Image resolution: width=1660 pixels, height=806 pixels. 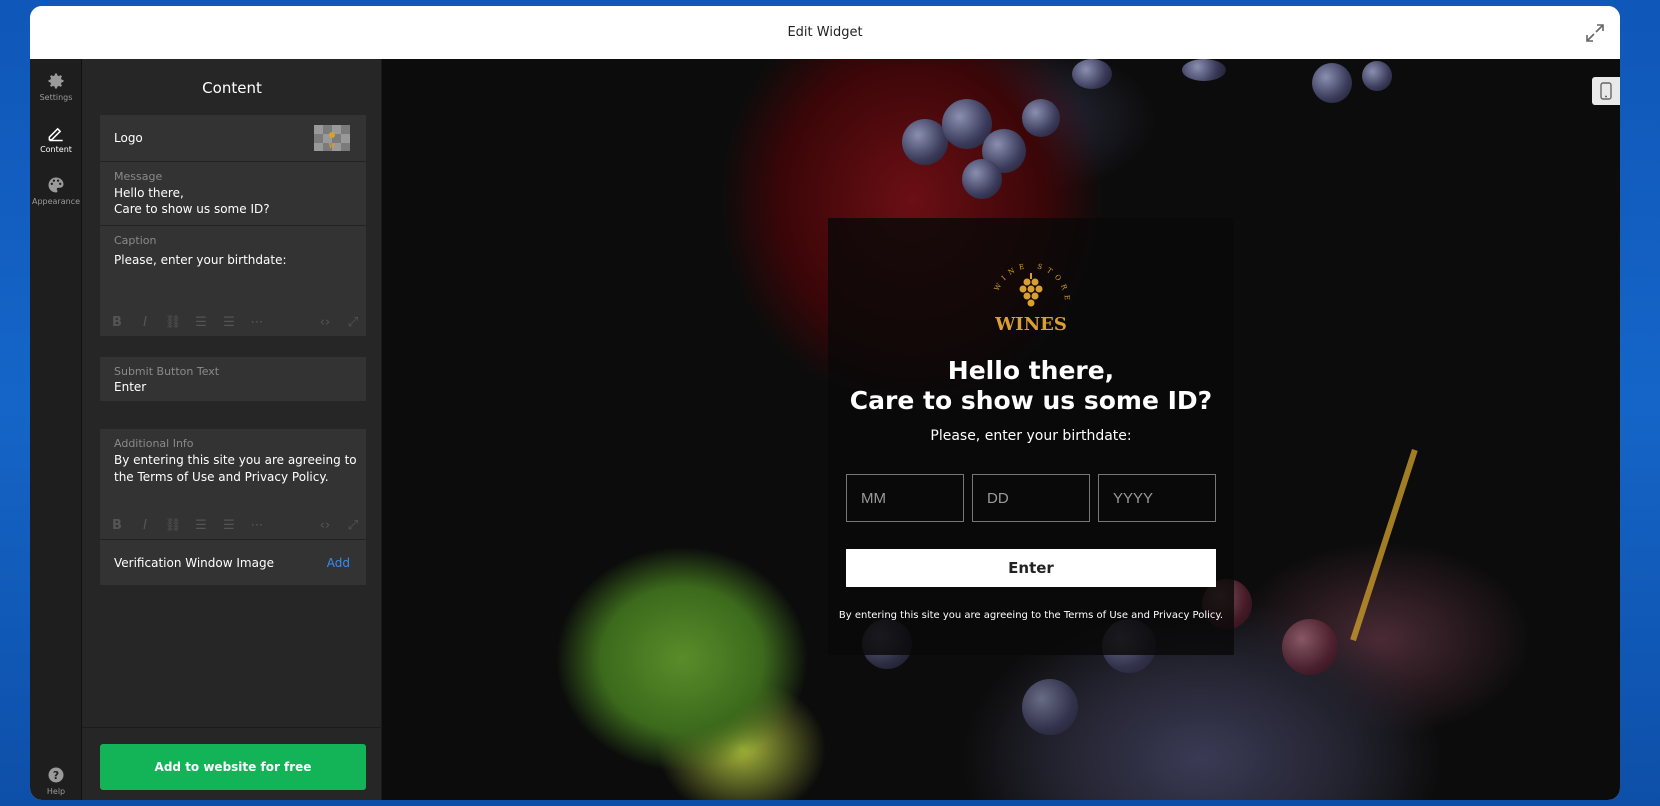 I want to click on enter-button: Enter, so click(x=1031, y=568).